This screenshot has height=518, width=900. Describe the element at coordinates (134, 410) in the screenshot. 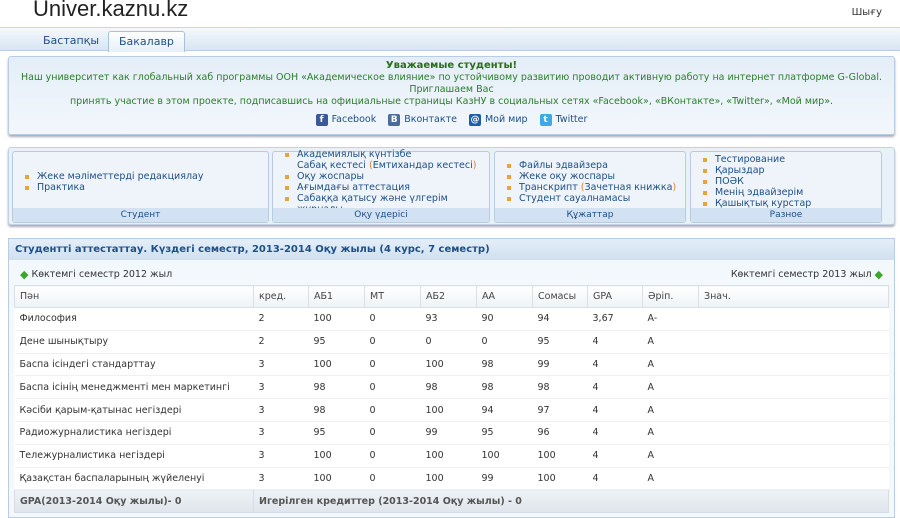

I see `table-cell: Кәсіби қарым-қатынас негіздері` at that location.